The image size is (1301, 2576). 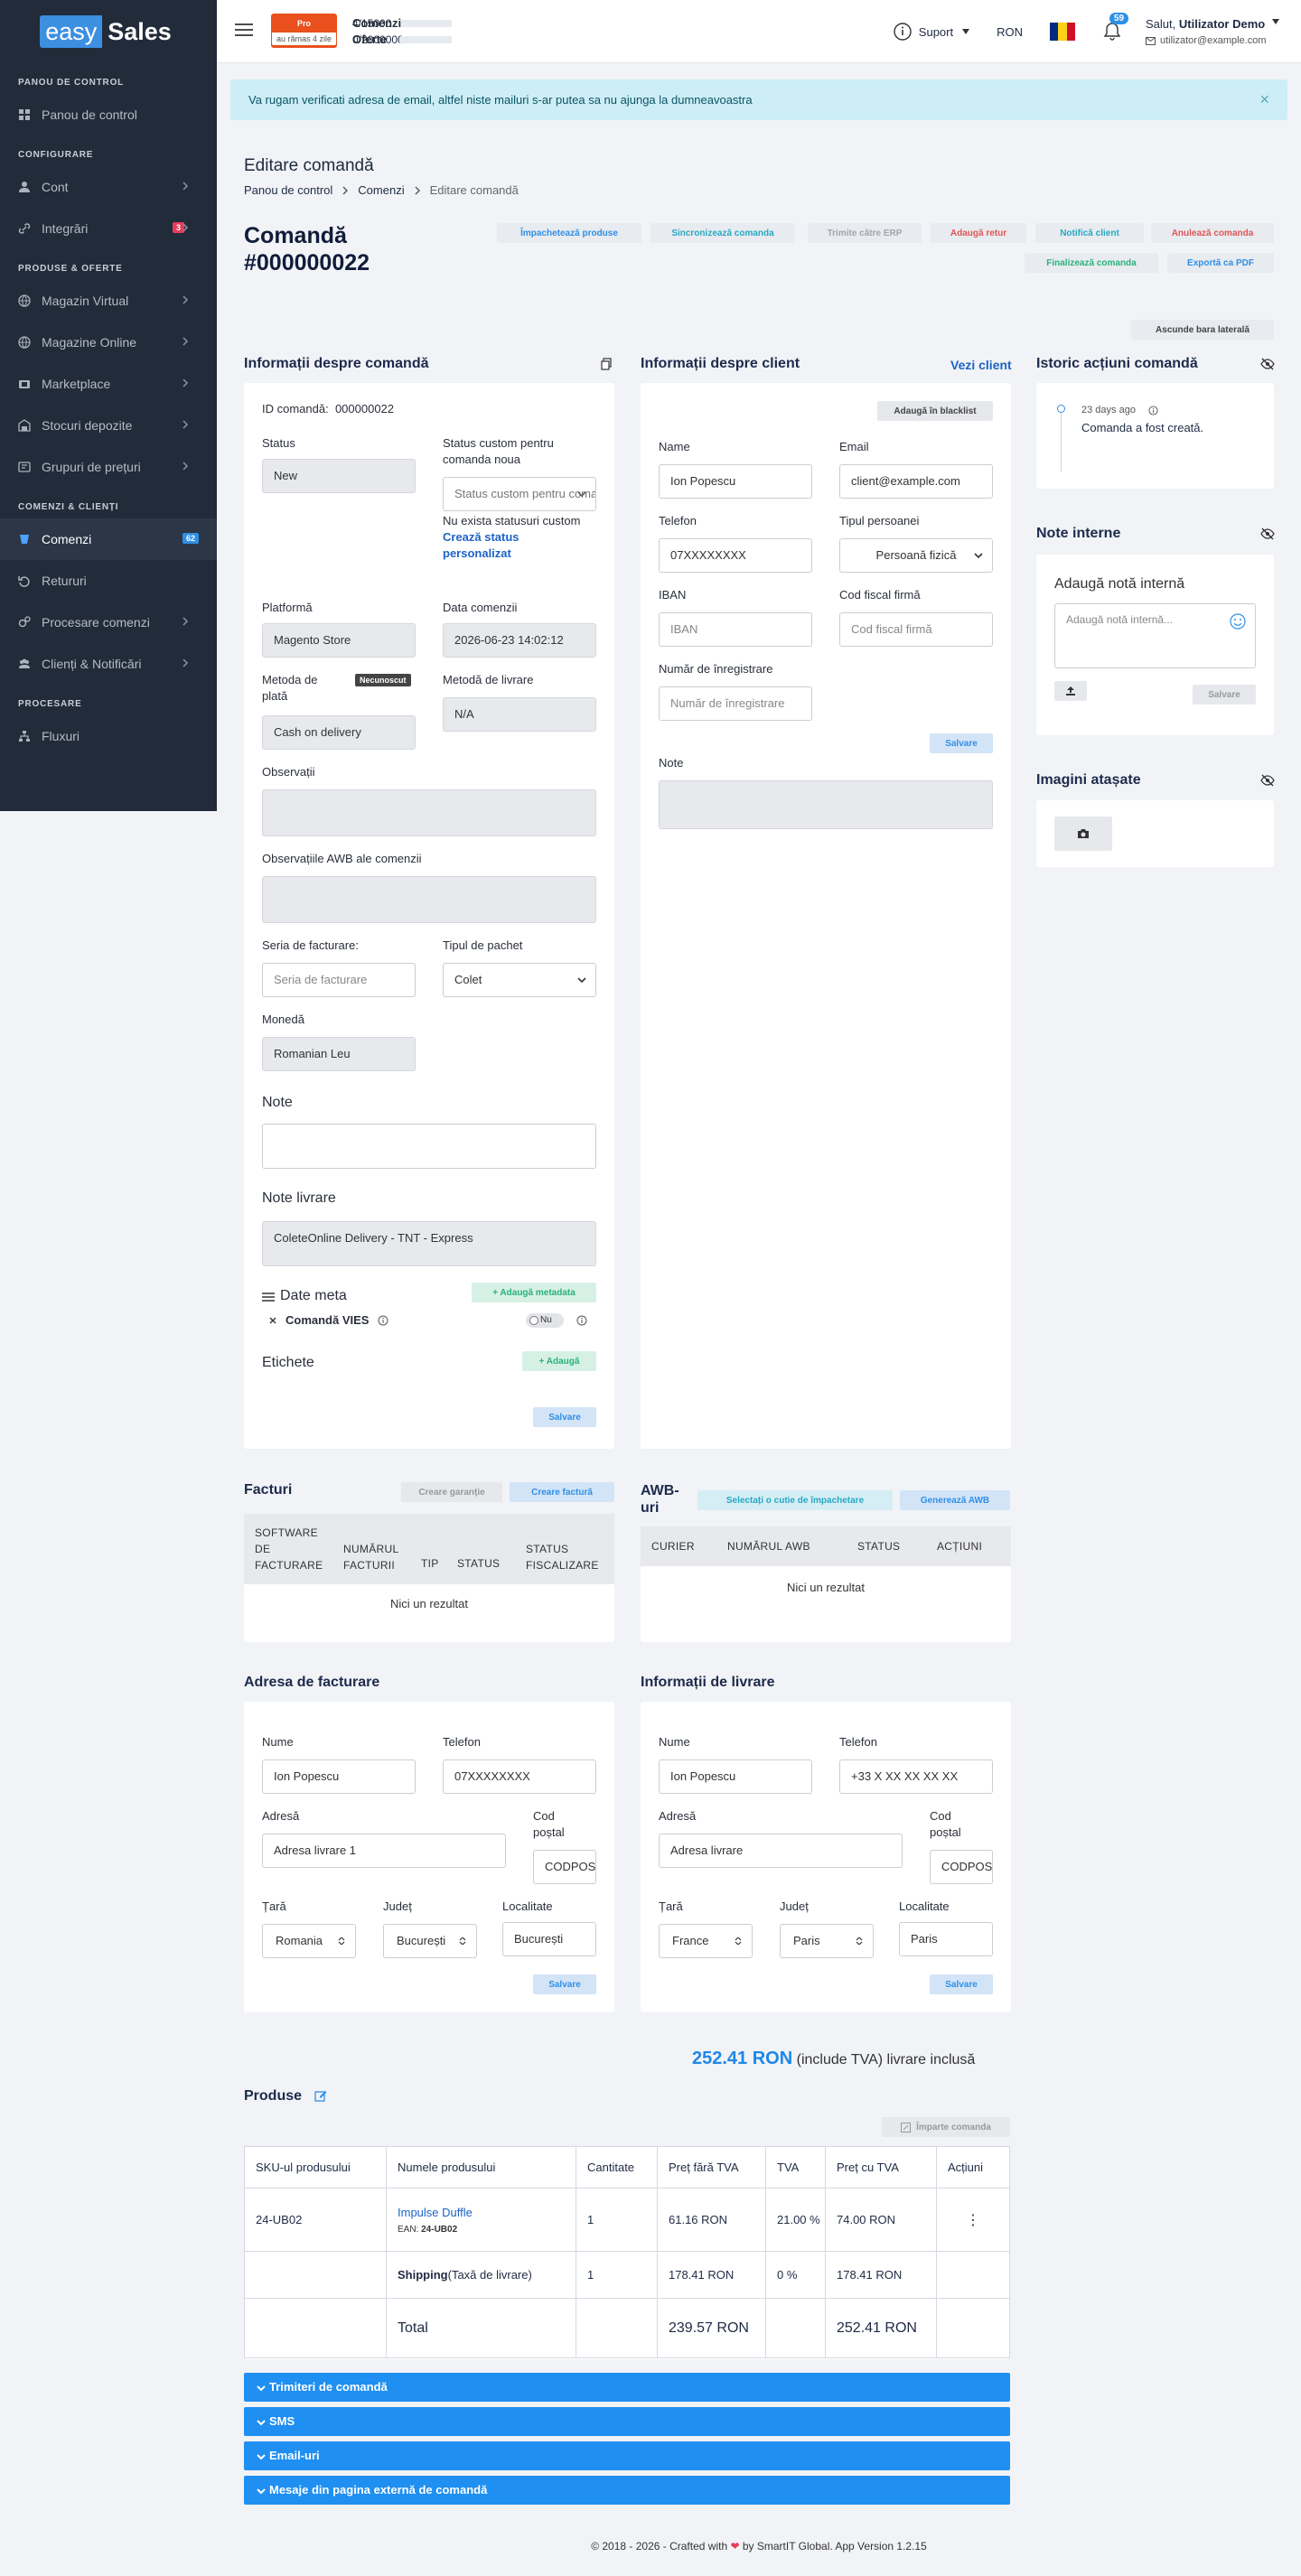 I want to click on delivery-name-input: Ion Popescu, so click(x=735, y=1776).